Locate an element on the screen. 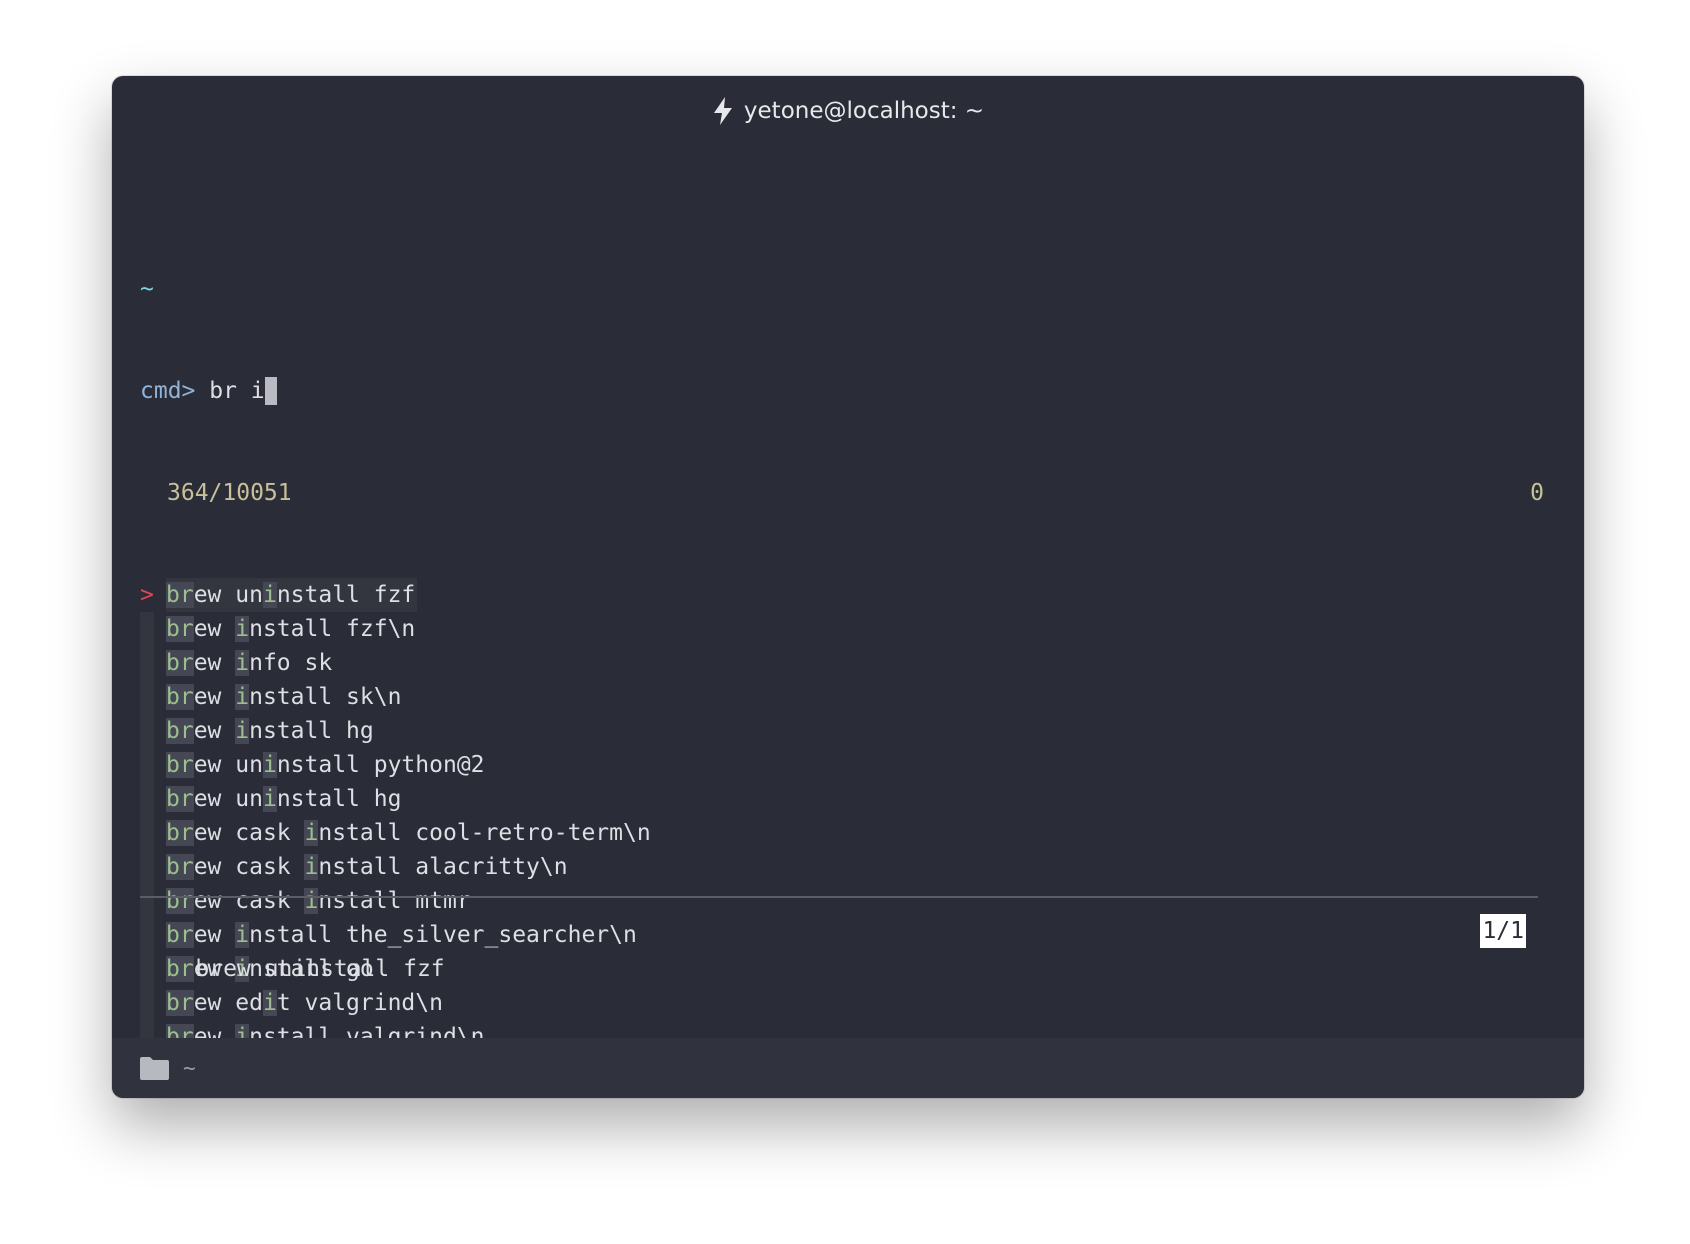  result-text: brew uninstall hg is located at coordinates (283, 799).